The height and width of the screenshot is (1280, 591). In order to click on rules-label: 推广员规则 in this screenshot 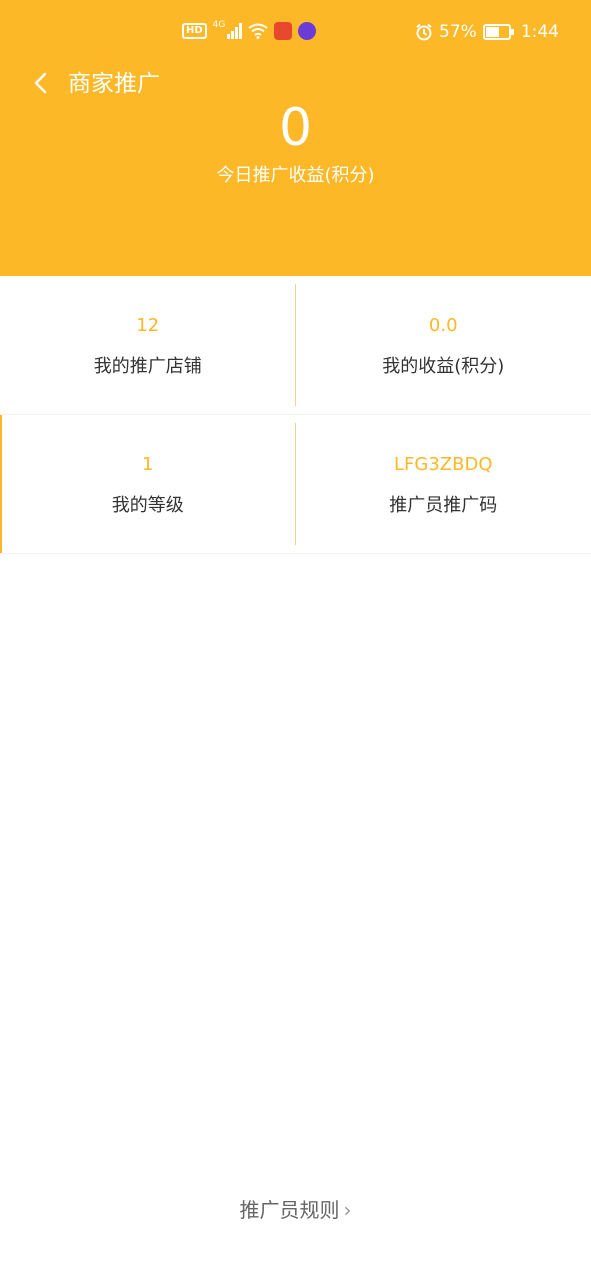, I will do `click(289, 1210)`.